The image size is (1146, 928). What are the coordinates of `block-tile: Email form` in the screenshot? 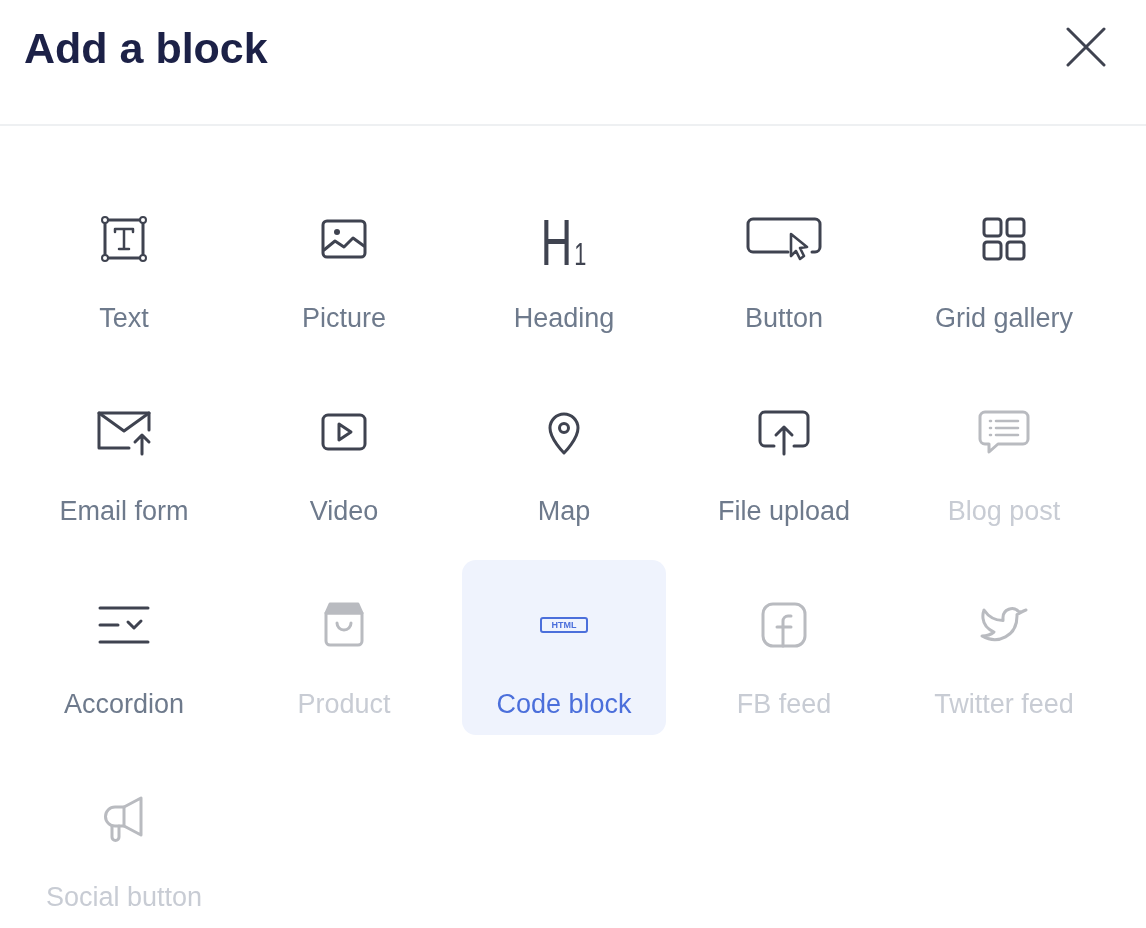 It's located at (124, 454).